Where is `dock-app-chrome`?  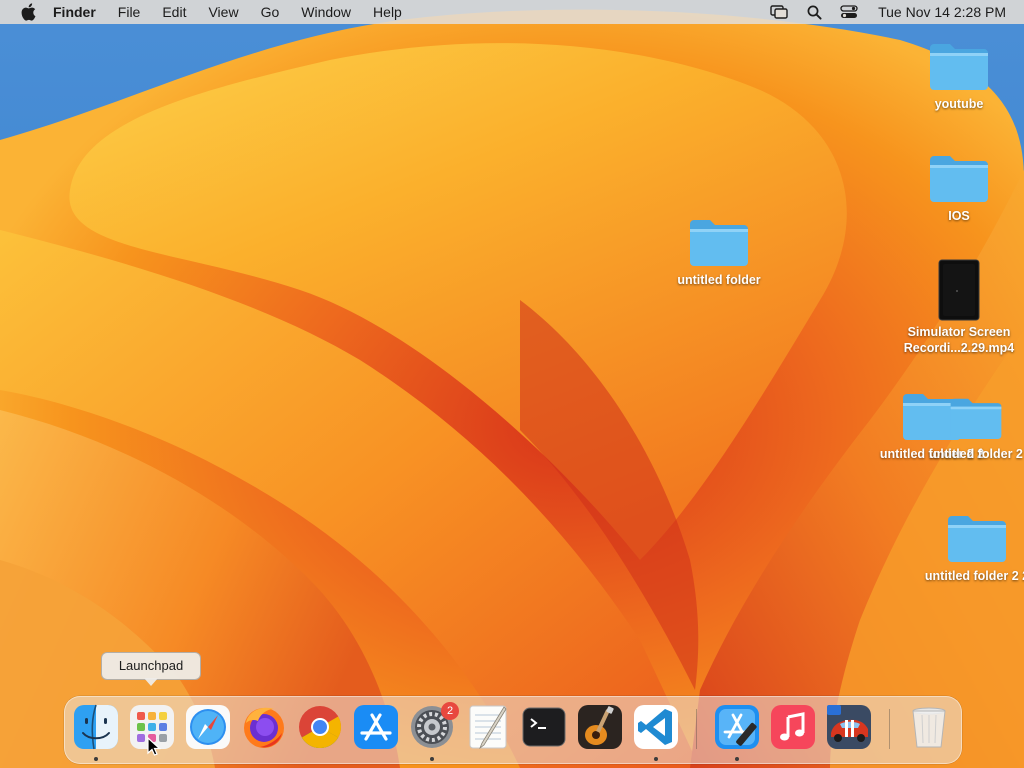 dock-app-chrome is located at coordinates (320, 727).